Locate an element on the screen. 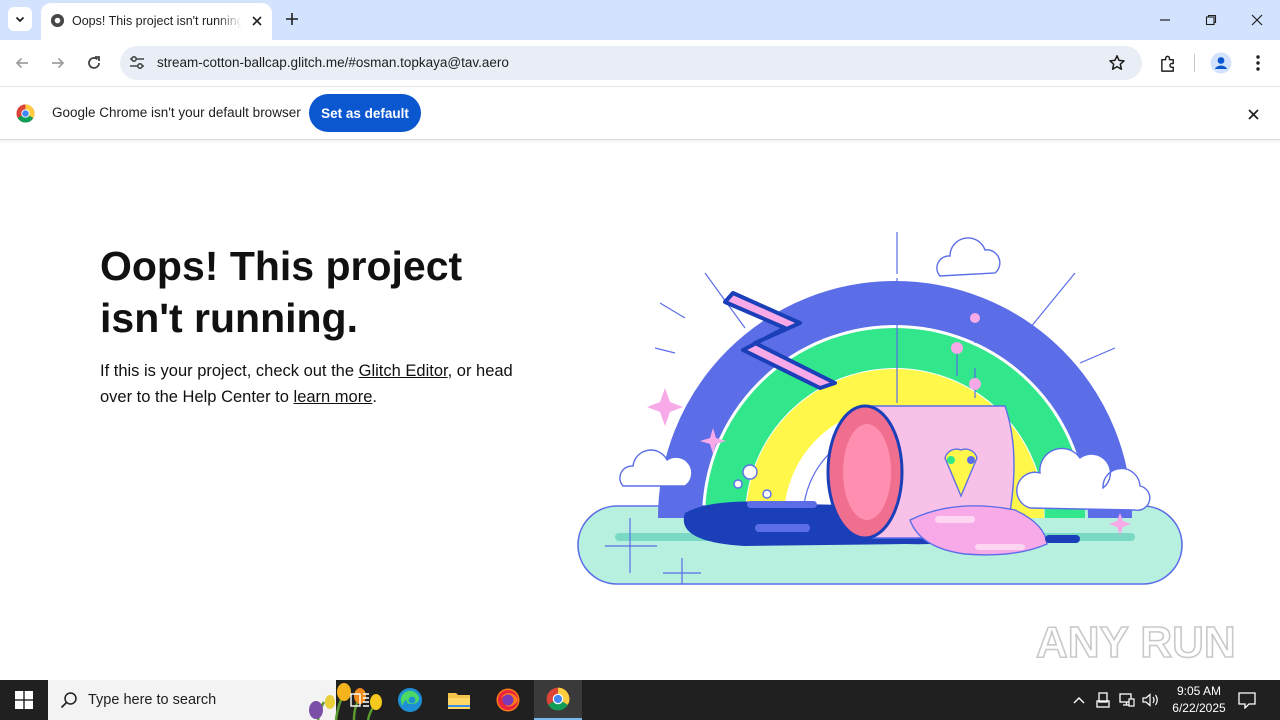  page-title: Oops! This project isn't running. is located at coordinates (281, 292).